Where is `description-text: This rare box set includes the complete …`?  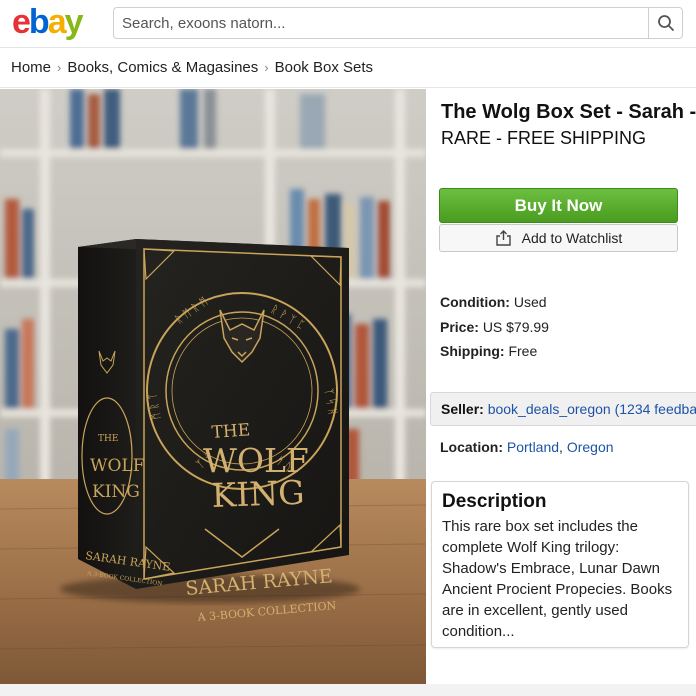 description-text: This rare box set includes the complete … is located at coordinates (557, 579).